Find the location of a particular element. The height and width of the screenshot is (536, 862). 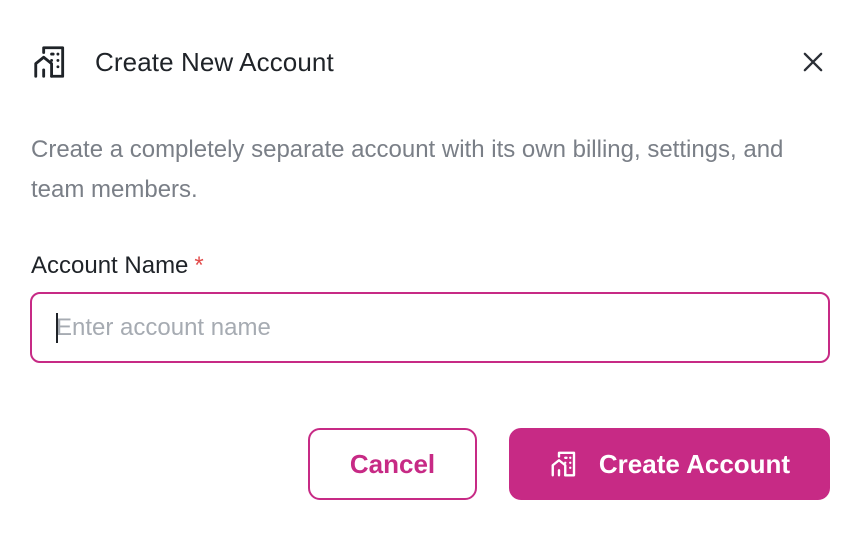

close-icon is located at coordinates (813, 62).